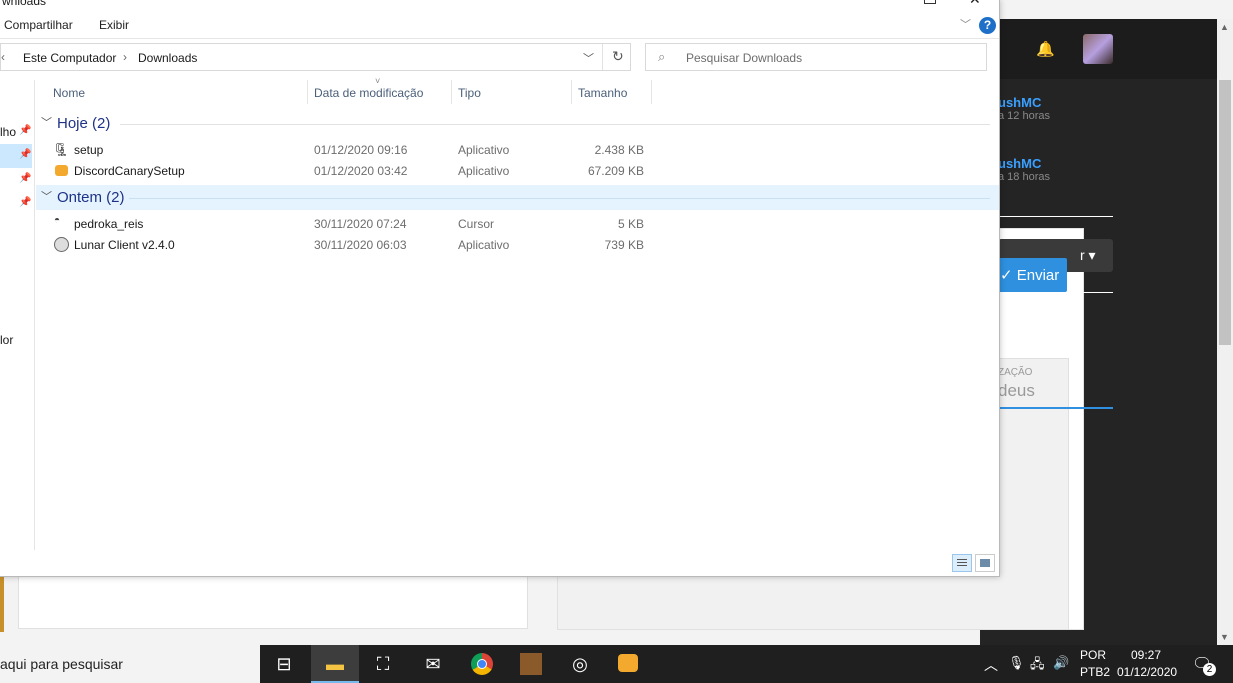 Image resolution: width=1233 pixels, height=683 pixels. I want to click on file-size: 2.438 KB, so click(619, 150).